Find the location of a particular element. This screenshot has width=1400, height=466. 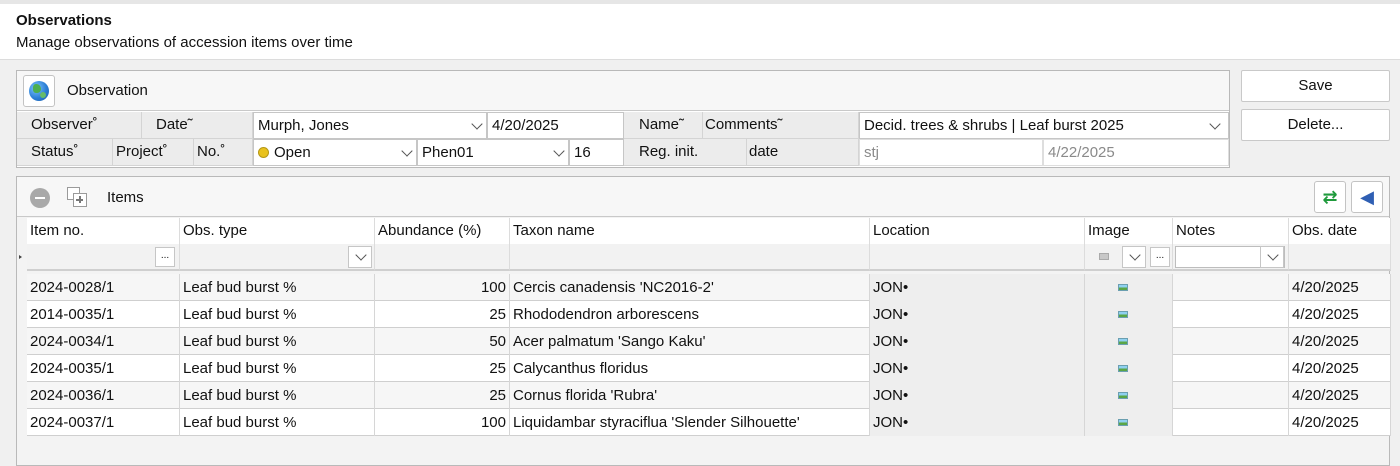

cell-taxon: Acer palmatum 'Sango Kaku' is located at coordinates (690, 341).